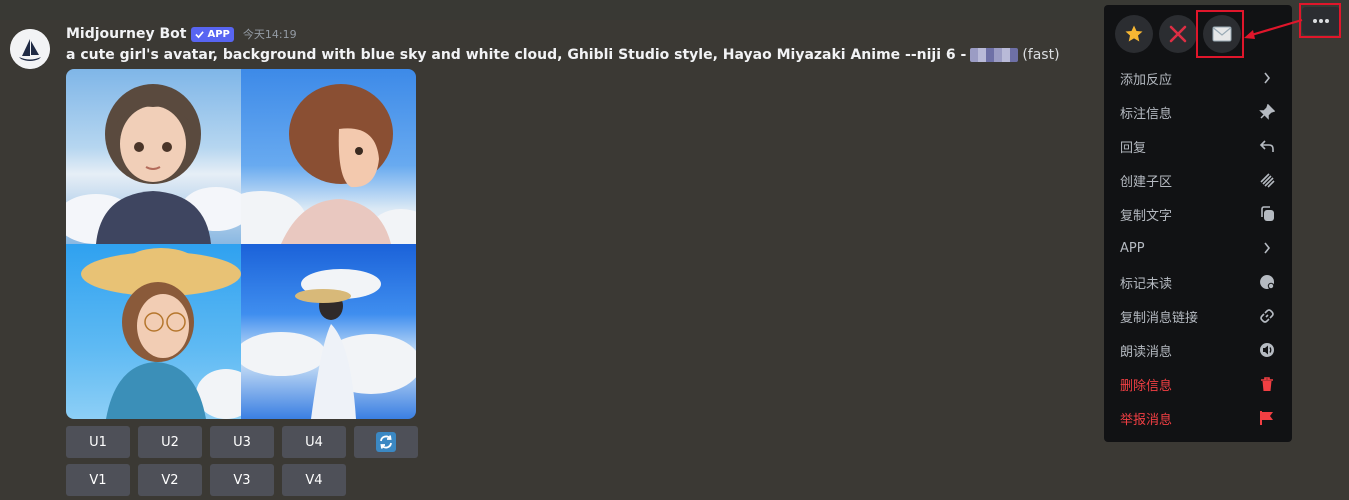  What do you see at coordinates (1273, 28) in the screenshot?
I see `annotation-arrow` at bounding box center [1273, 28].